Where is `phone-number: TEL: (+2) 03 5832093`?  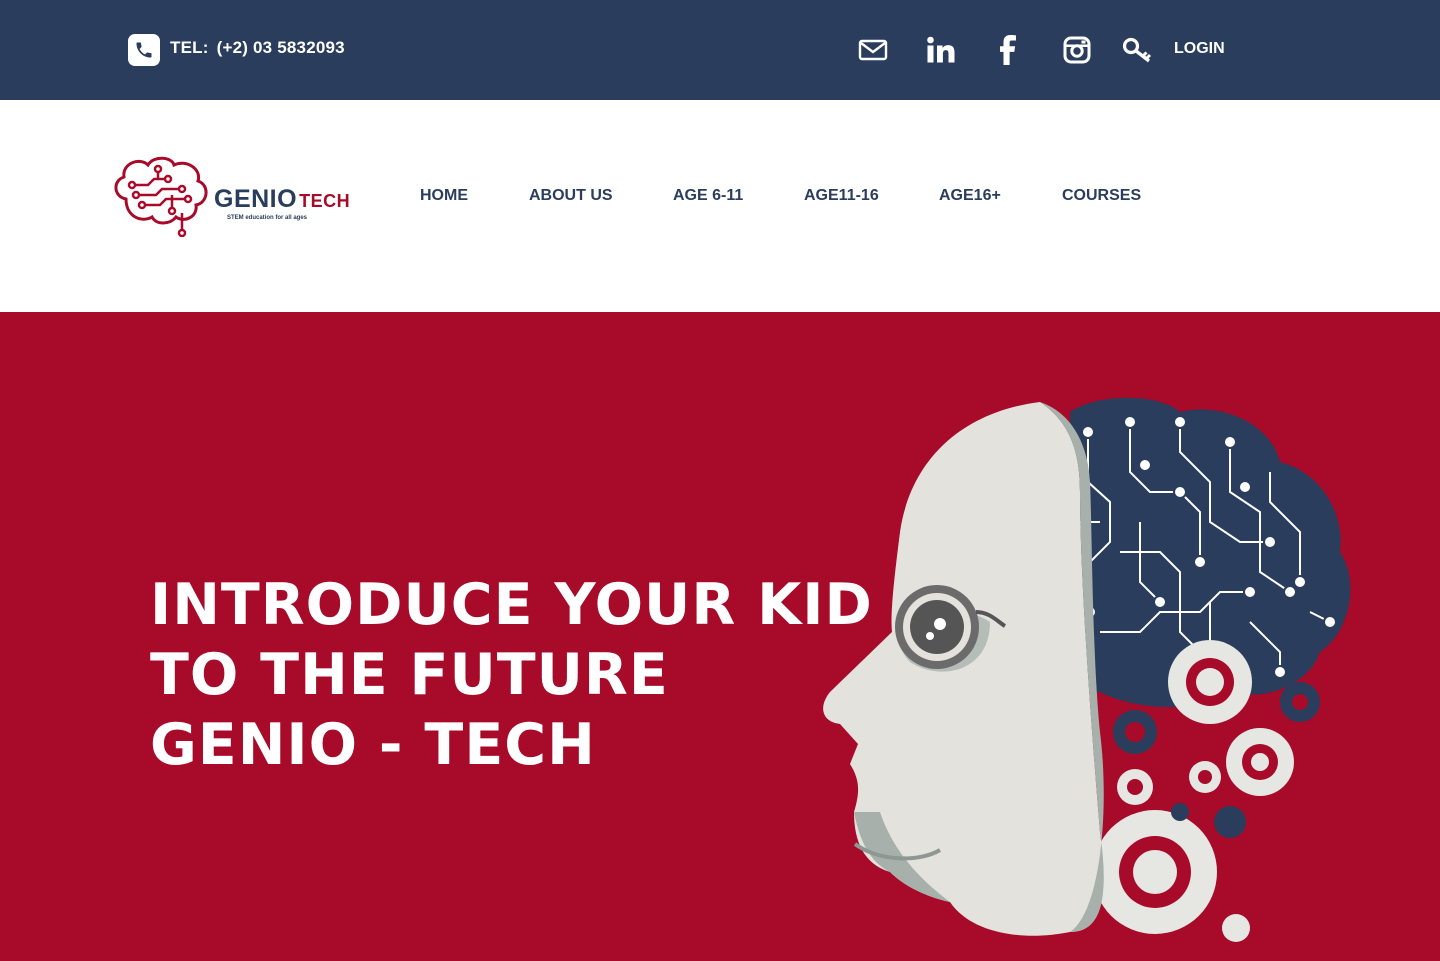
phone-number: TEL: (+2) 03 5832093 is located at coordinates (257, 48).